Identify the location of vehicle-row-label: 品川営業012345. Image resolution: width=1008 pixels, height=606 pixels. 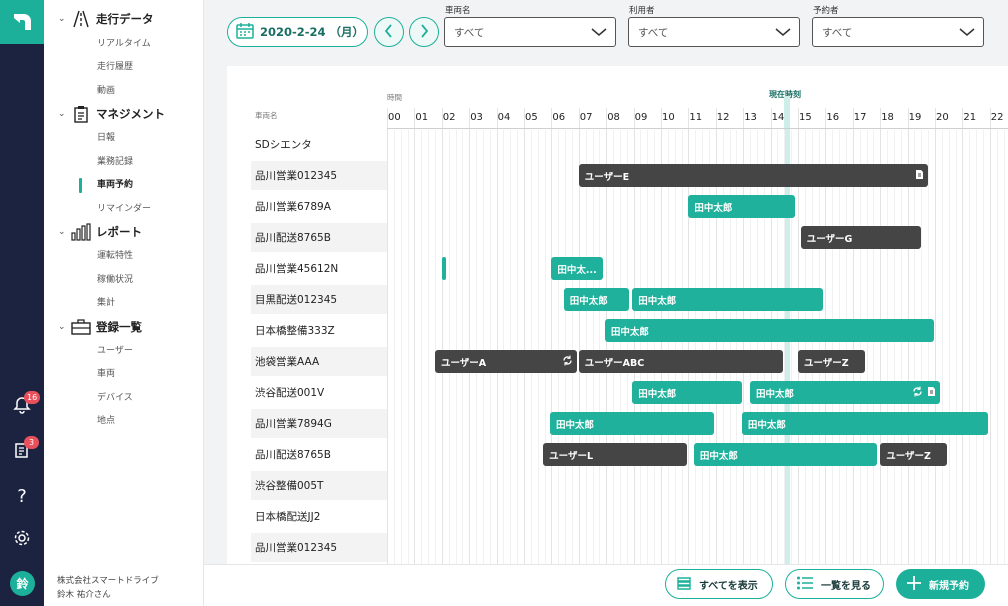
(319, 175).